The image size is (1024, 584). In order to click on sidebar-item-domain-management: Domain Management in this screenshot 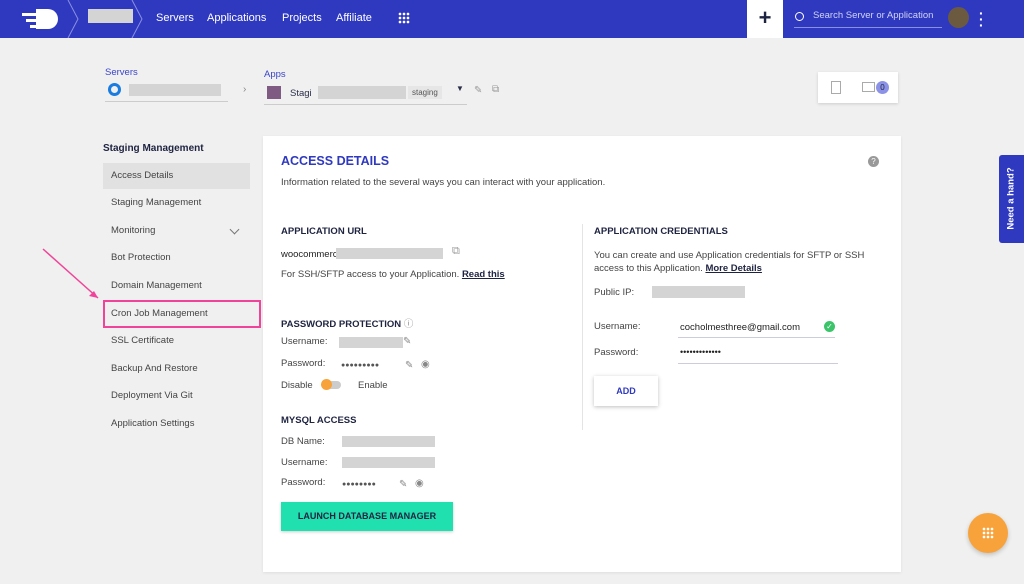, I will do `click(176, 286)`.